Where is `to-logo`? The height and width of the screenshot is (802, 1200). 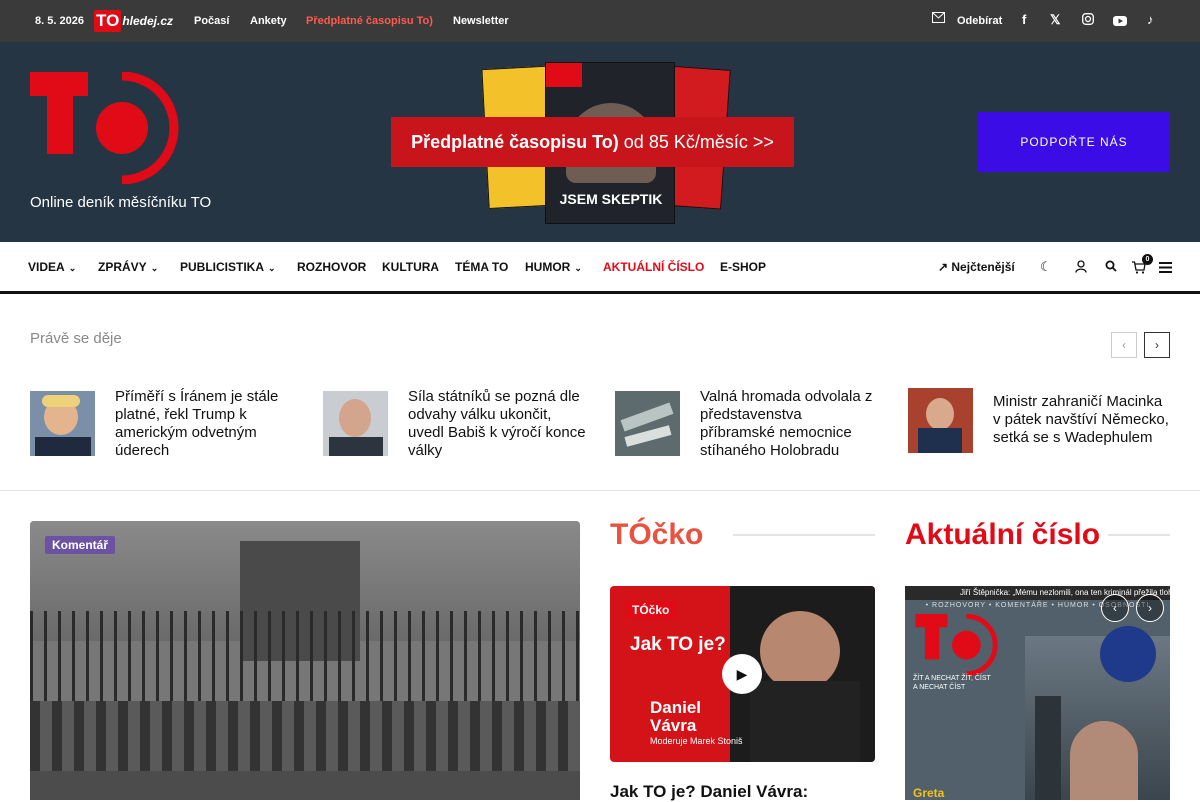
to-logo is located at coordinates (105, 128).